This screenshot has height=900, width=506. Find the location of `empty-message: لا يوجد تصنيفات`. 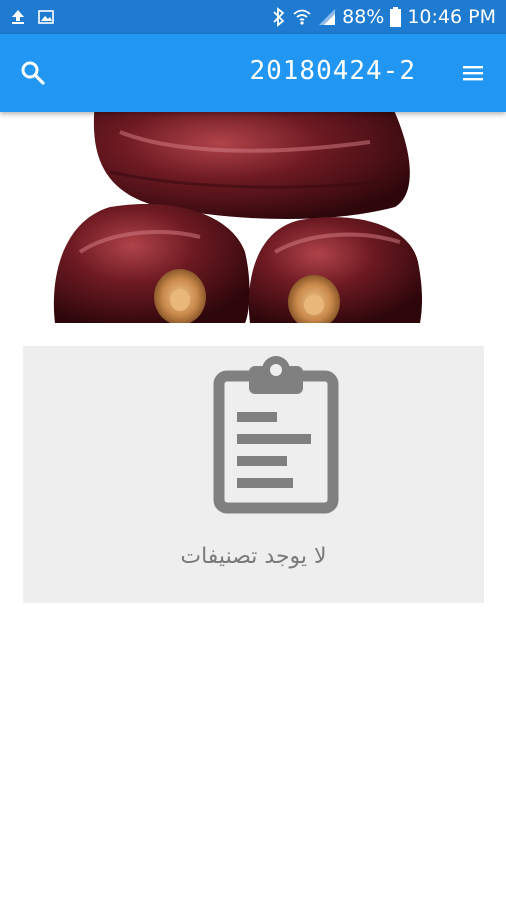

empty-message: لا يوجد تصنيفات is located at coordinates (253, 556).